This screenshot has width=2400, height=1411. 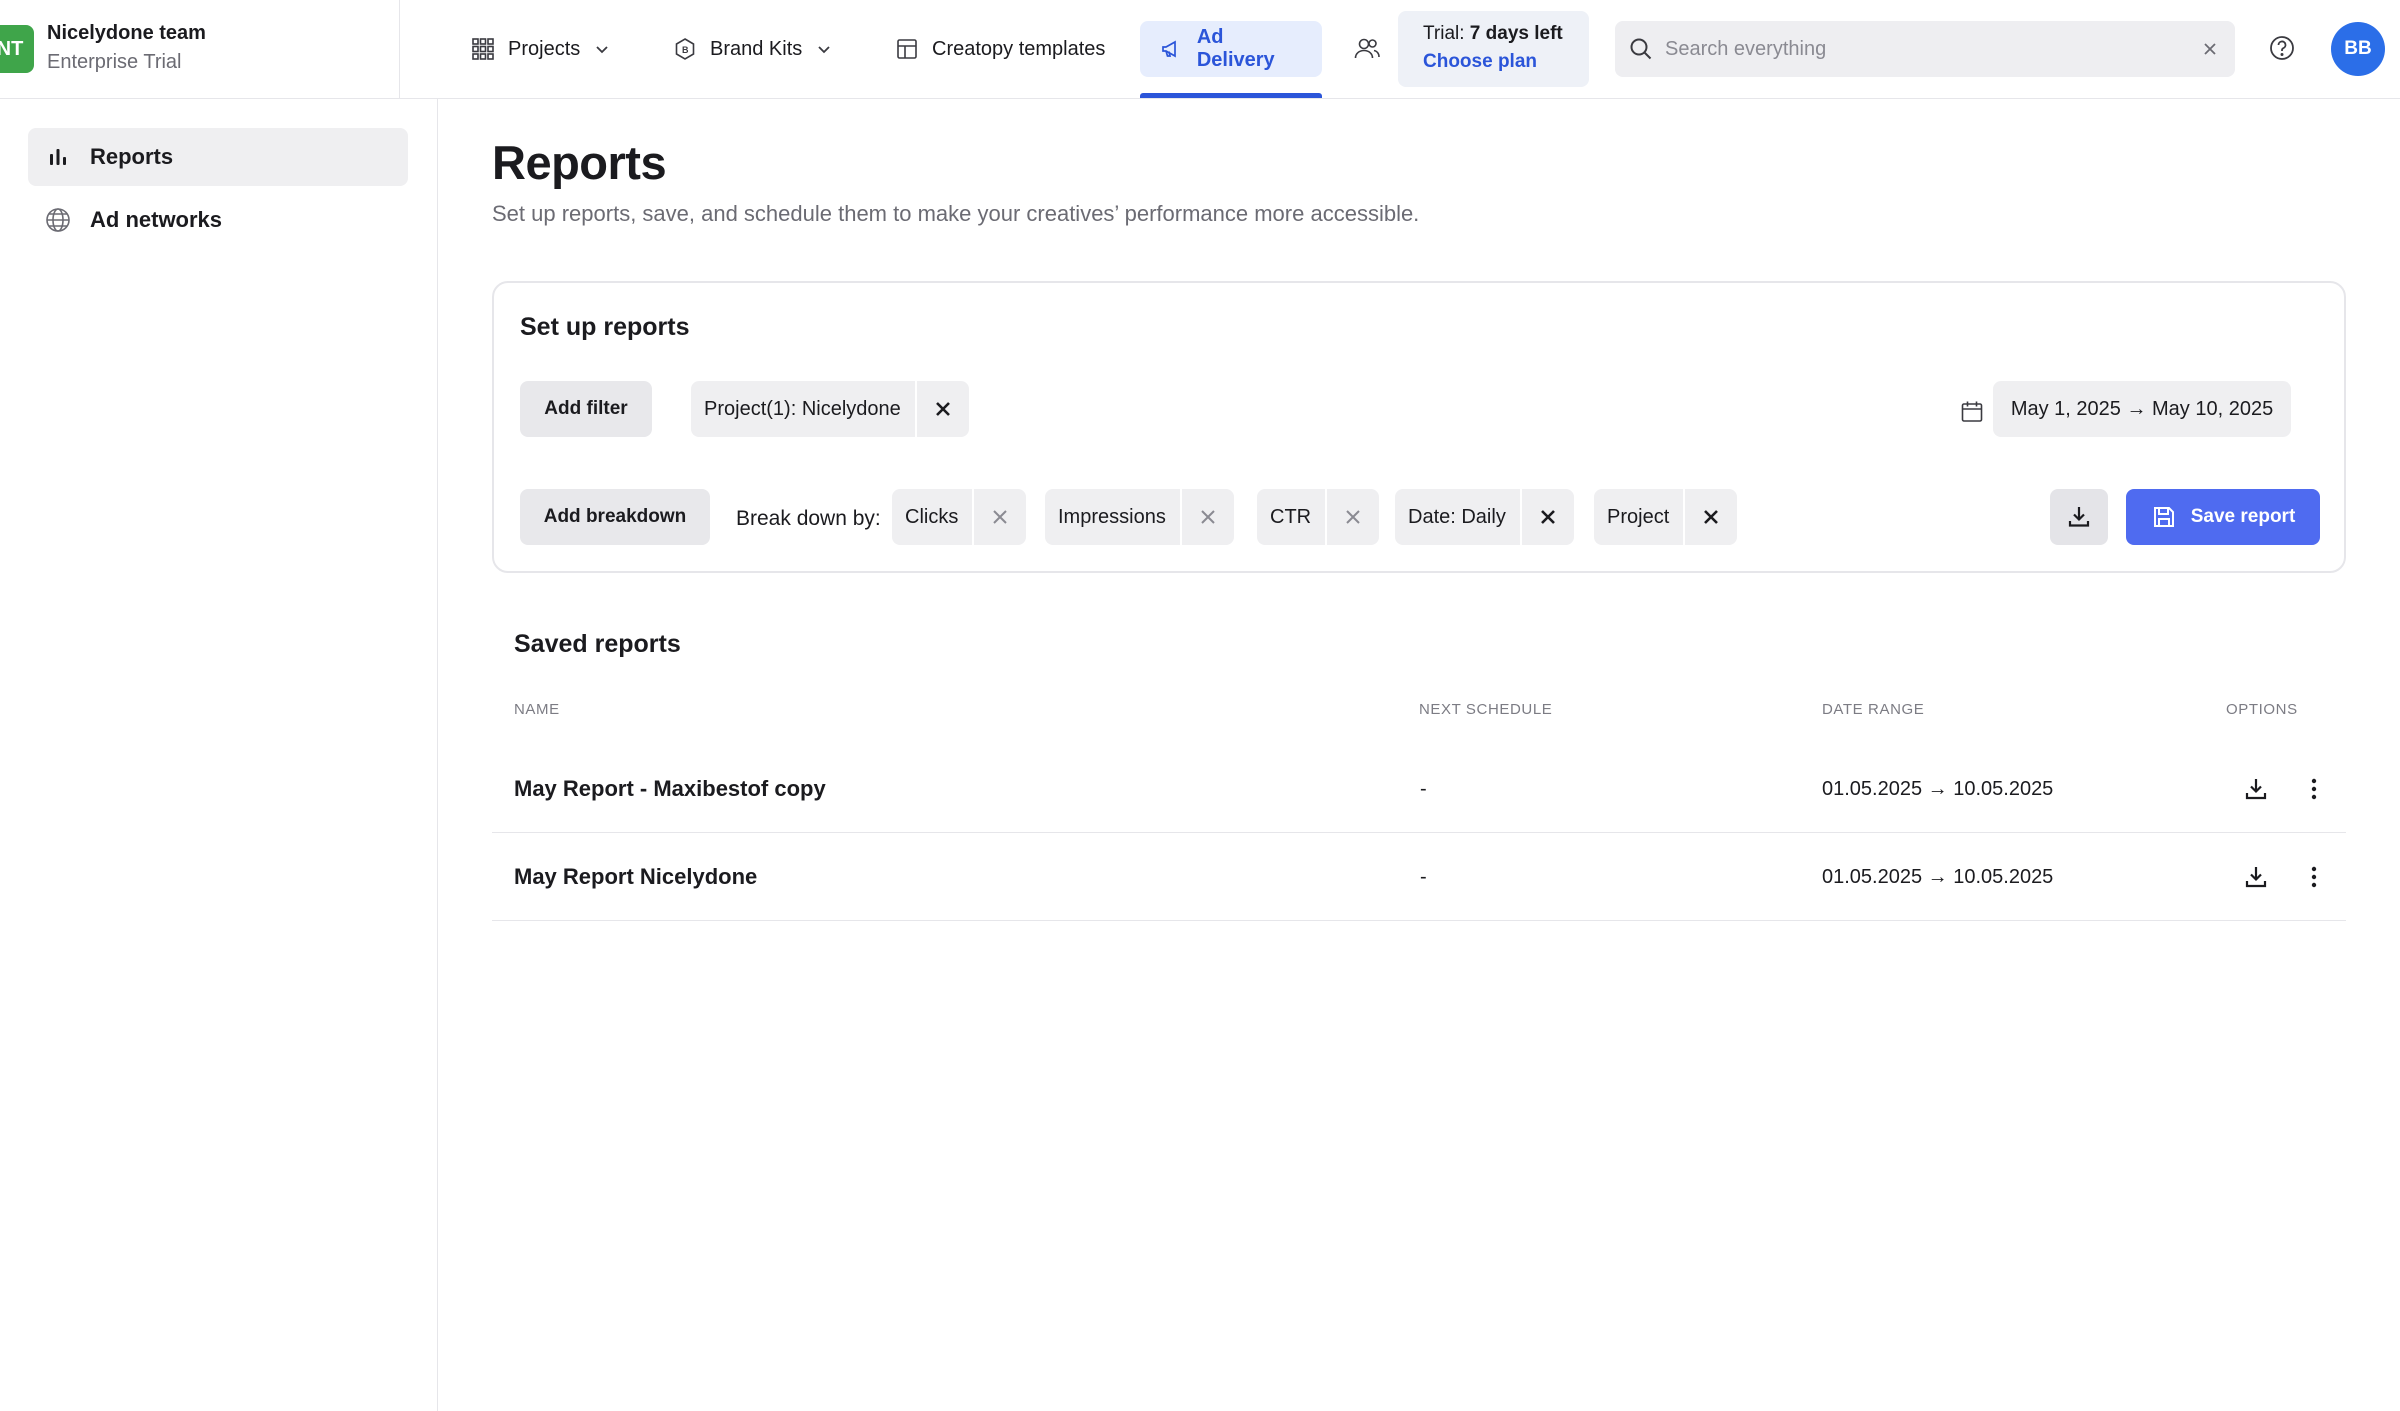 I want to click on nav-ad-delivery-label: Ad Delivery, so click(x=1235, y=48).